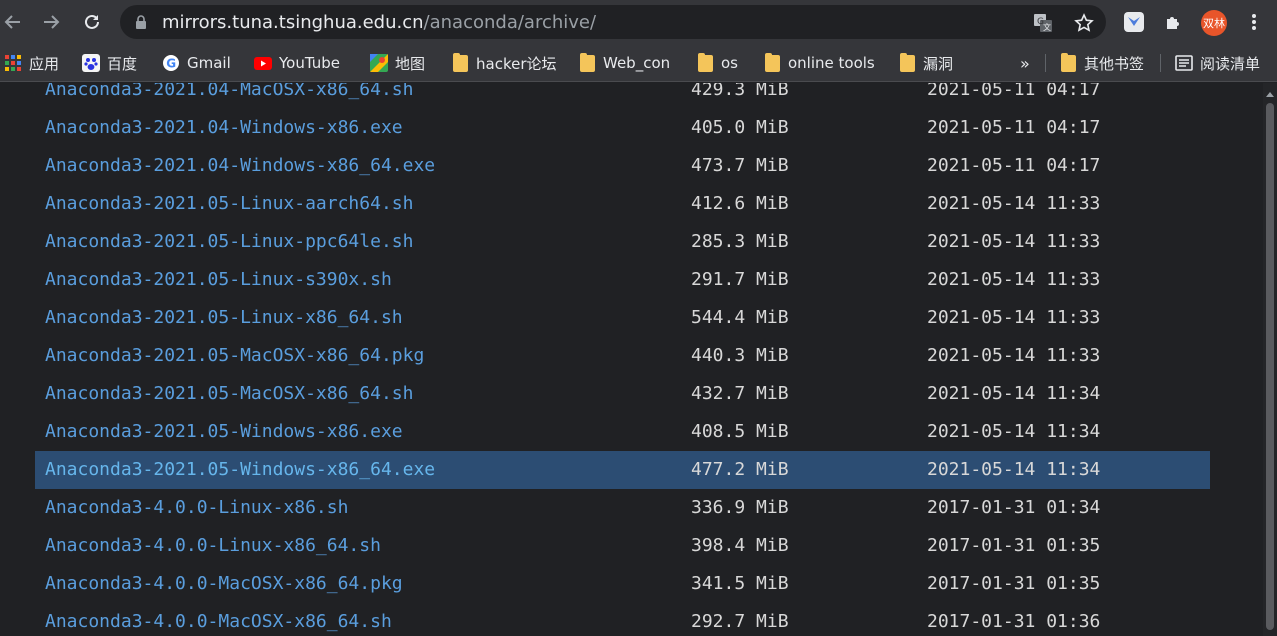 This screenshot has width=1277, height=636. I want to click on file-date: 2017-01-31 01:34, so click(1014, 507).